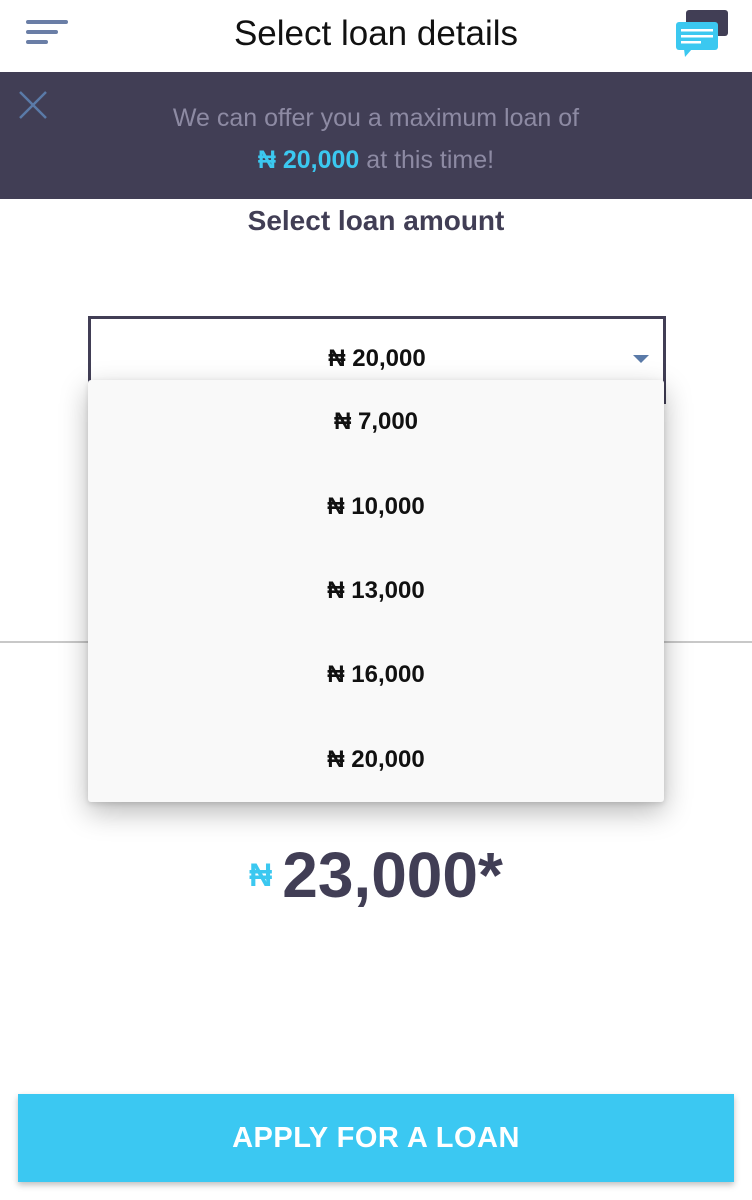  I want to click on dropdown-option: ₦ 7,000, so click(376, 422).